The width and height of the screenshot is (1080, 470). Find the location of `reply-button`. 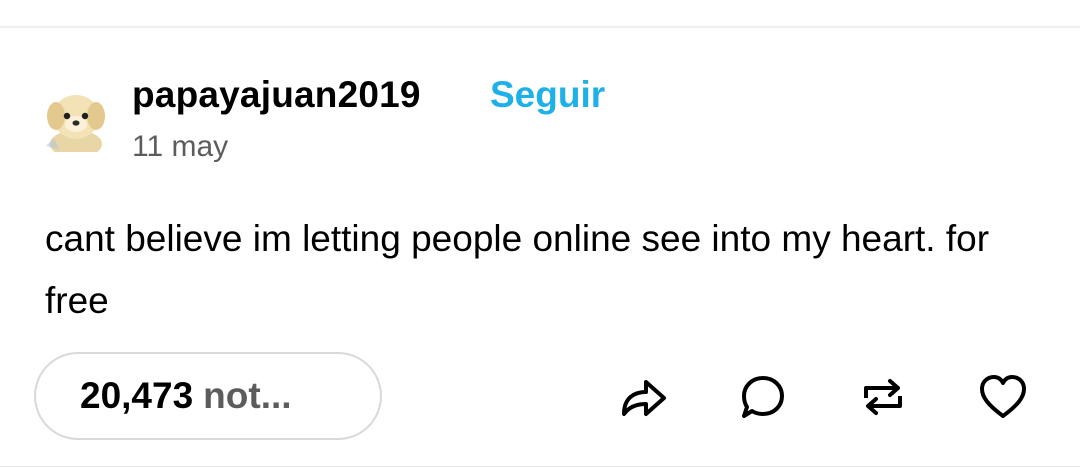

reply-button is located at coordinates (763, 397).